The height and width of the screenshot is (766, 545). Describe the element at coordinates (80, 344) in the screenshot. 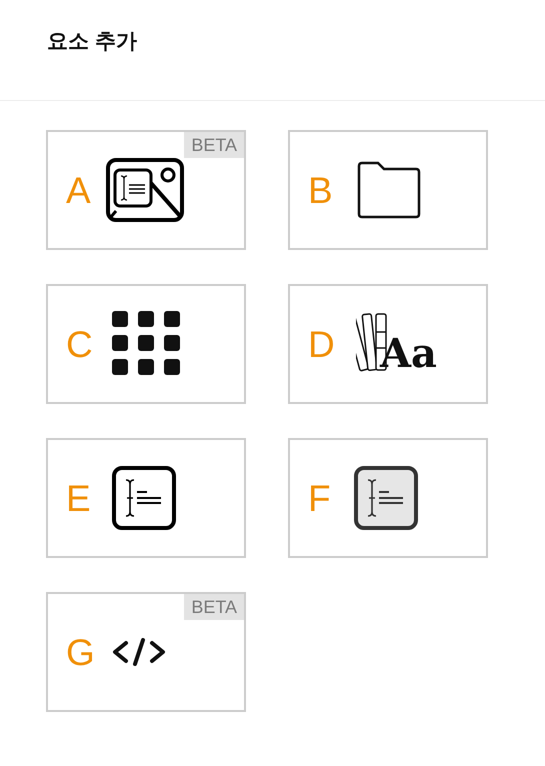

I see `card-letter: C` at that location.